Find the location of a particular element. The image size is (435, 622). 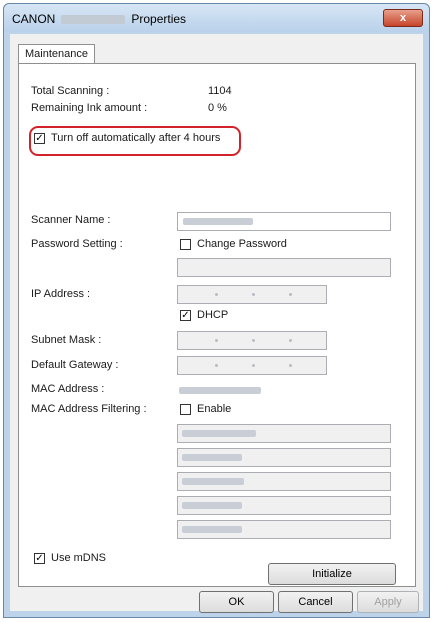

subnet-mask-label: Subnet Mask : is located at coordinates (66, 340).